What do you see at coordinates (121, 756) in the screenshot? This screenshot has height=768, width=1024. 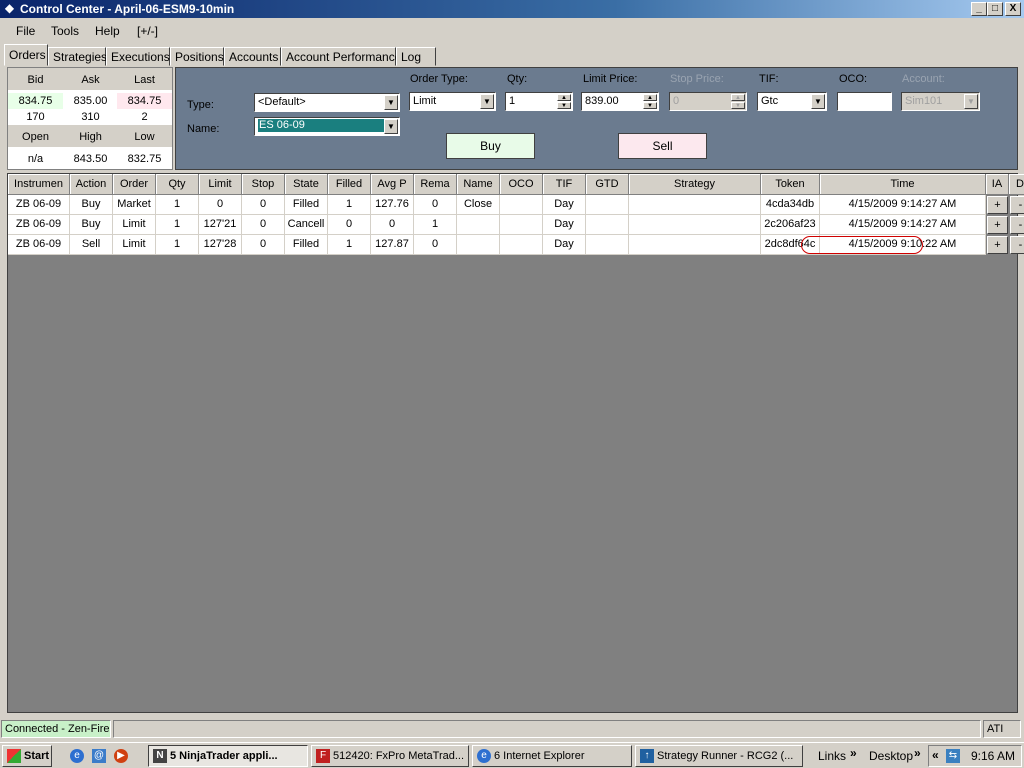 I see `media-player-icon: ▶` at bounding box center [121, 756].